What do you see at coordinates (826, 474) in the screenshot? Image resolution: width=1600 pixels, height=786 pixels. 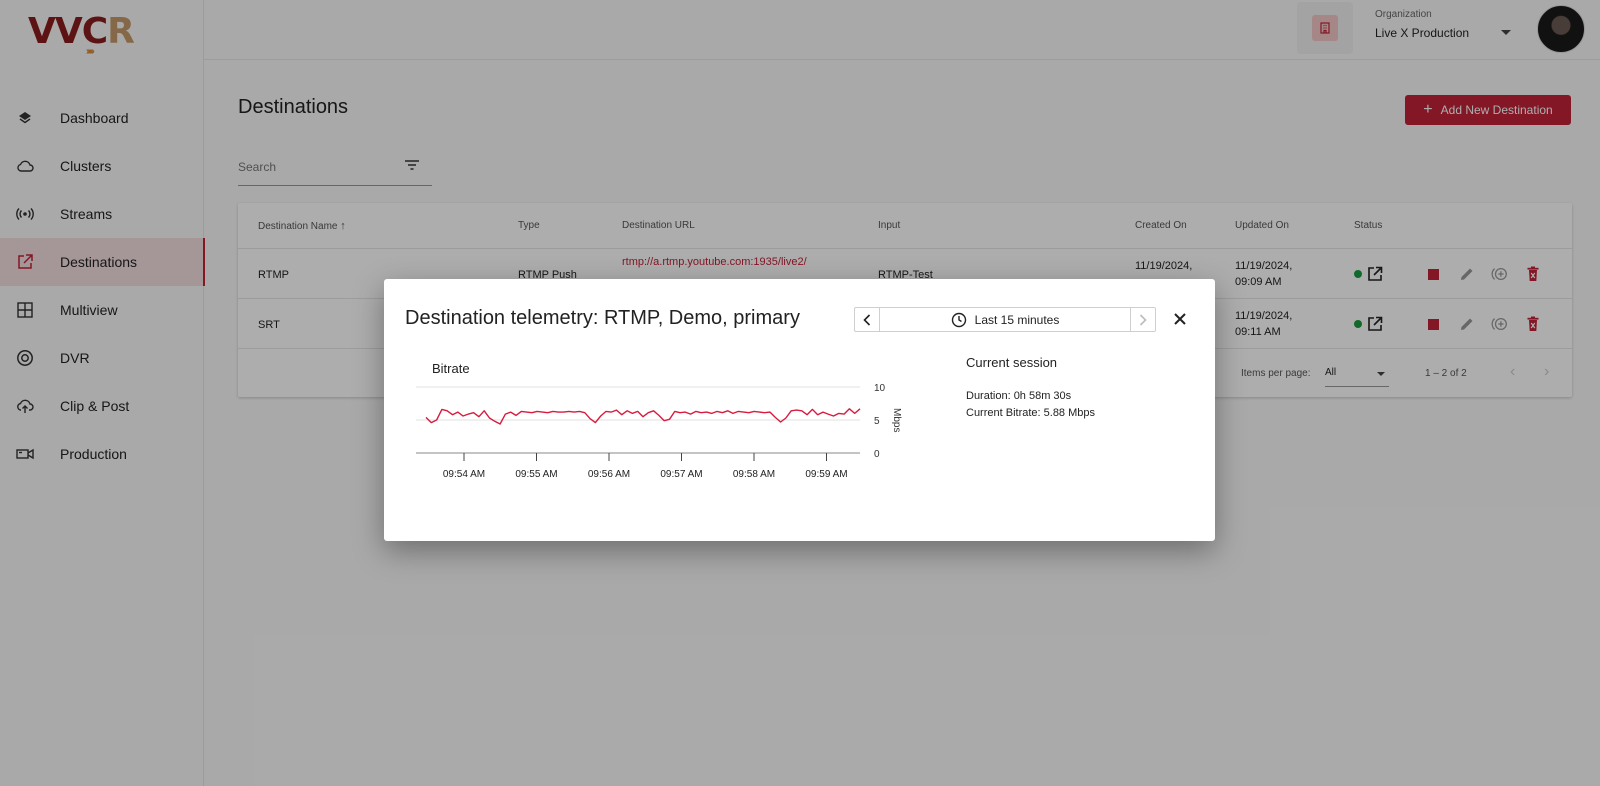 I see `x-tick-label: 09:59 AM` at bounding box center [826, 474].